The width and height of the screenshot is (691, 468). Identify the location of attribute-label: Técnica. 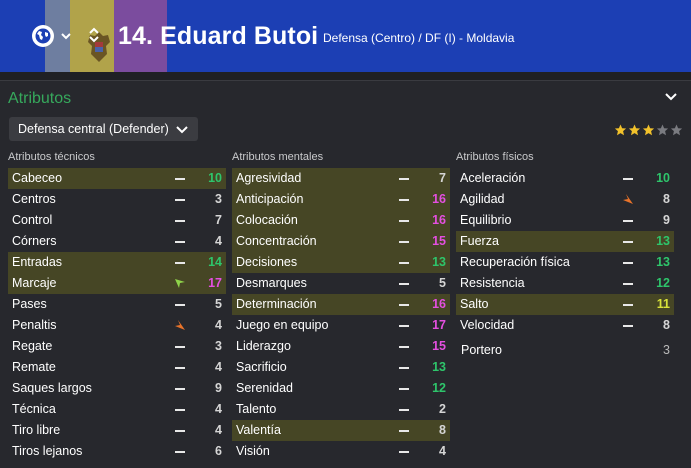
(34, 409).